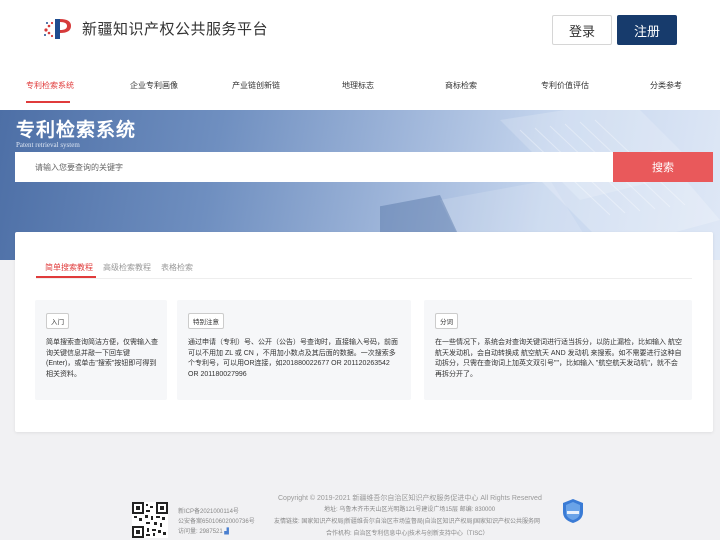 The width and height of the screenshot is (720, 540). Describe the element at coordinates (208, 510) in the screenshot. I see `icp-record: 新ICP备2021000114号` at that location.